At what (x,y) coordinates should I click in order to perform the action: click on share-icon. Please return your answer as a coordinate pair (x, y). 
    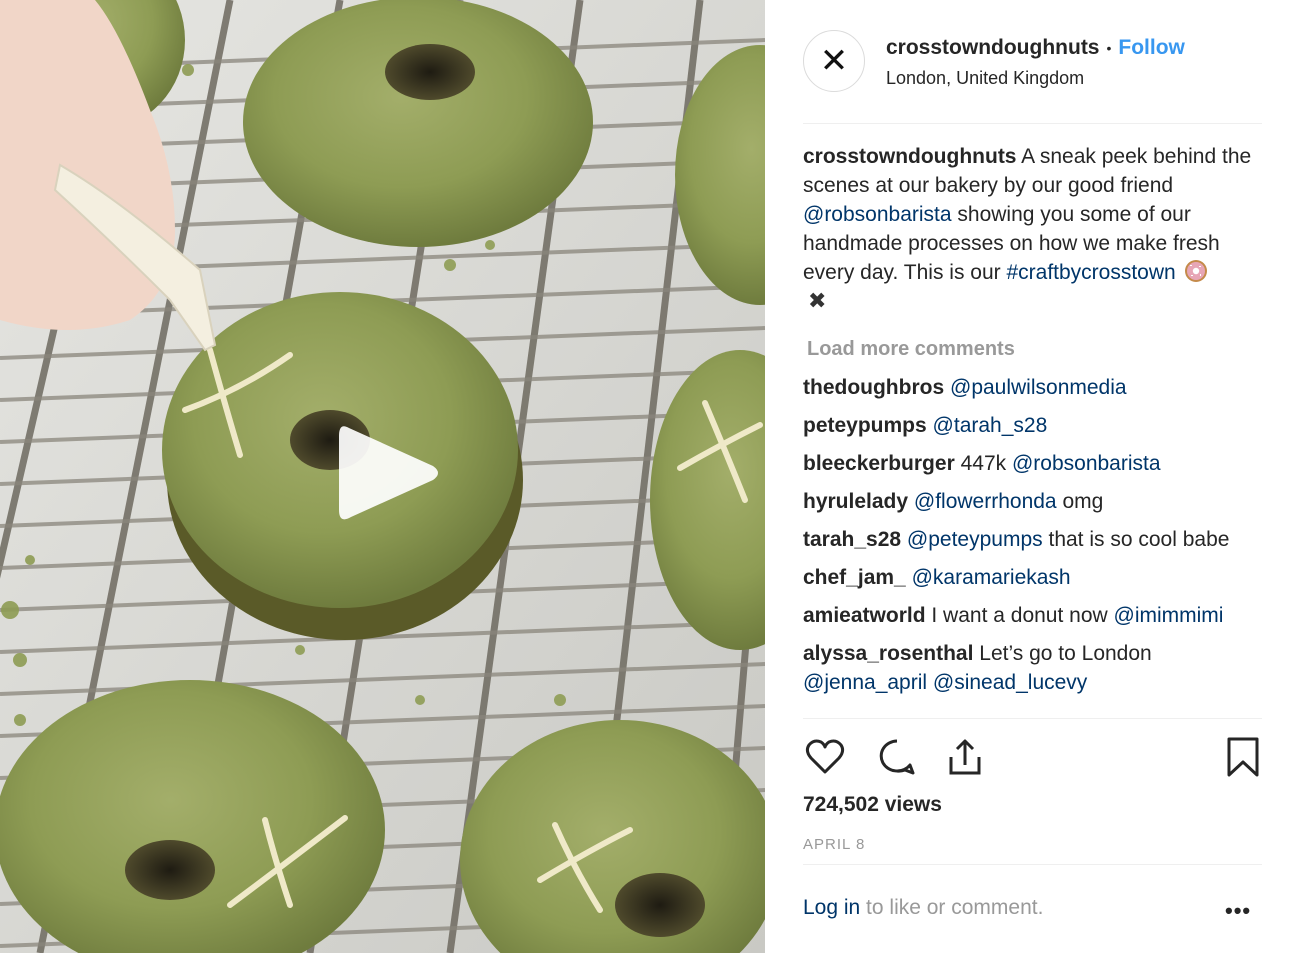
    Looking at the image, I should click on (965, 757).